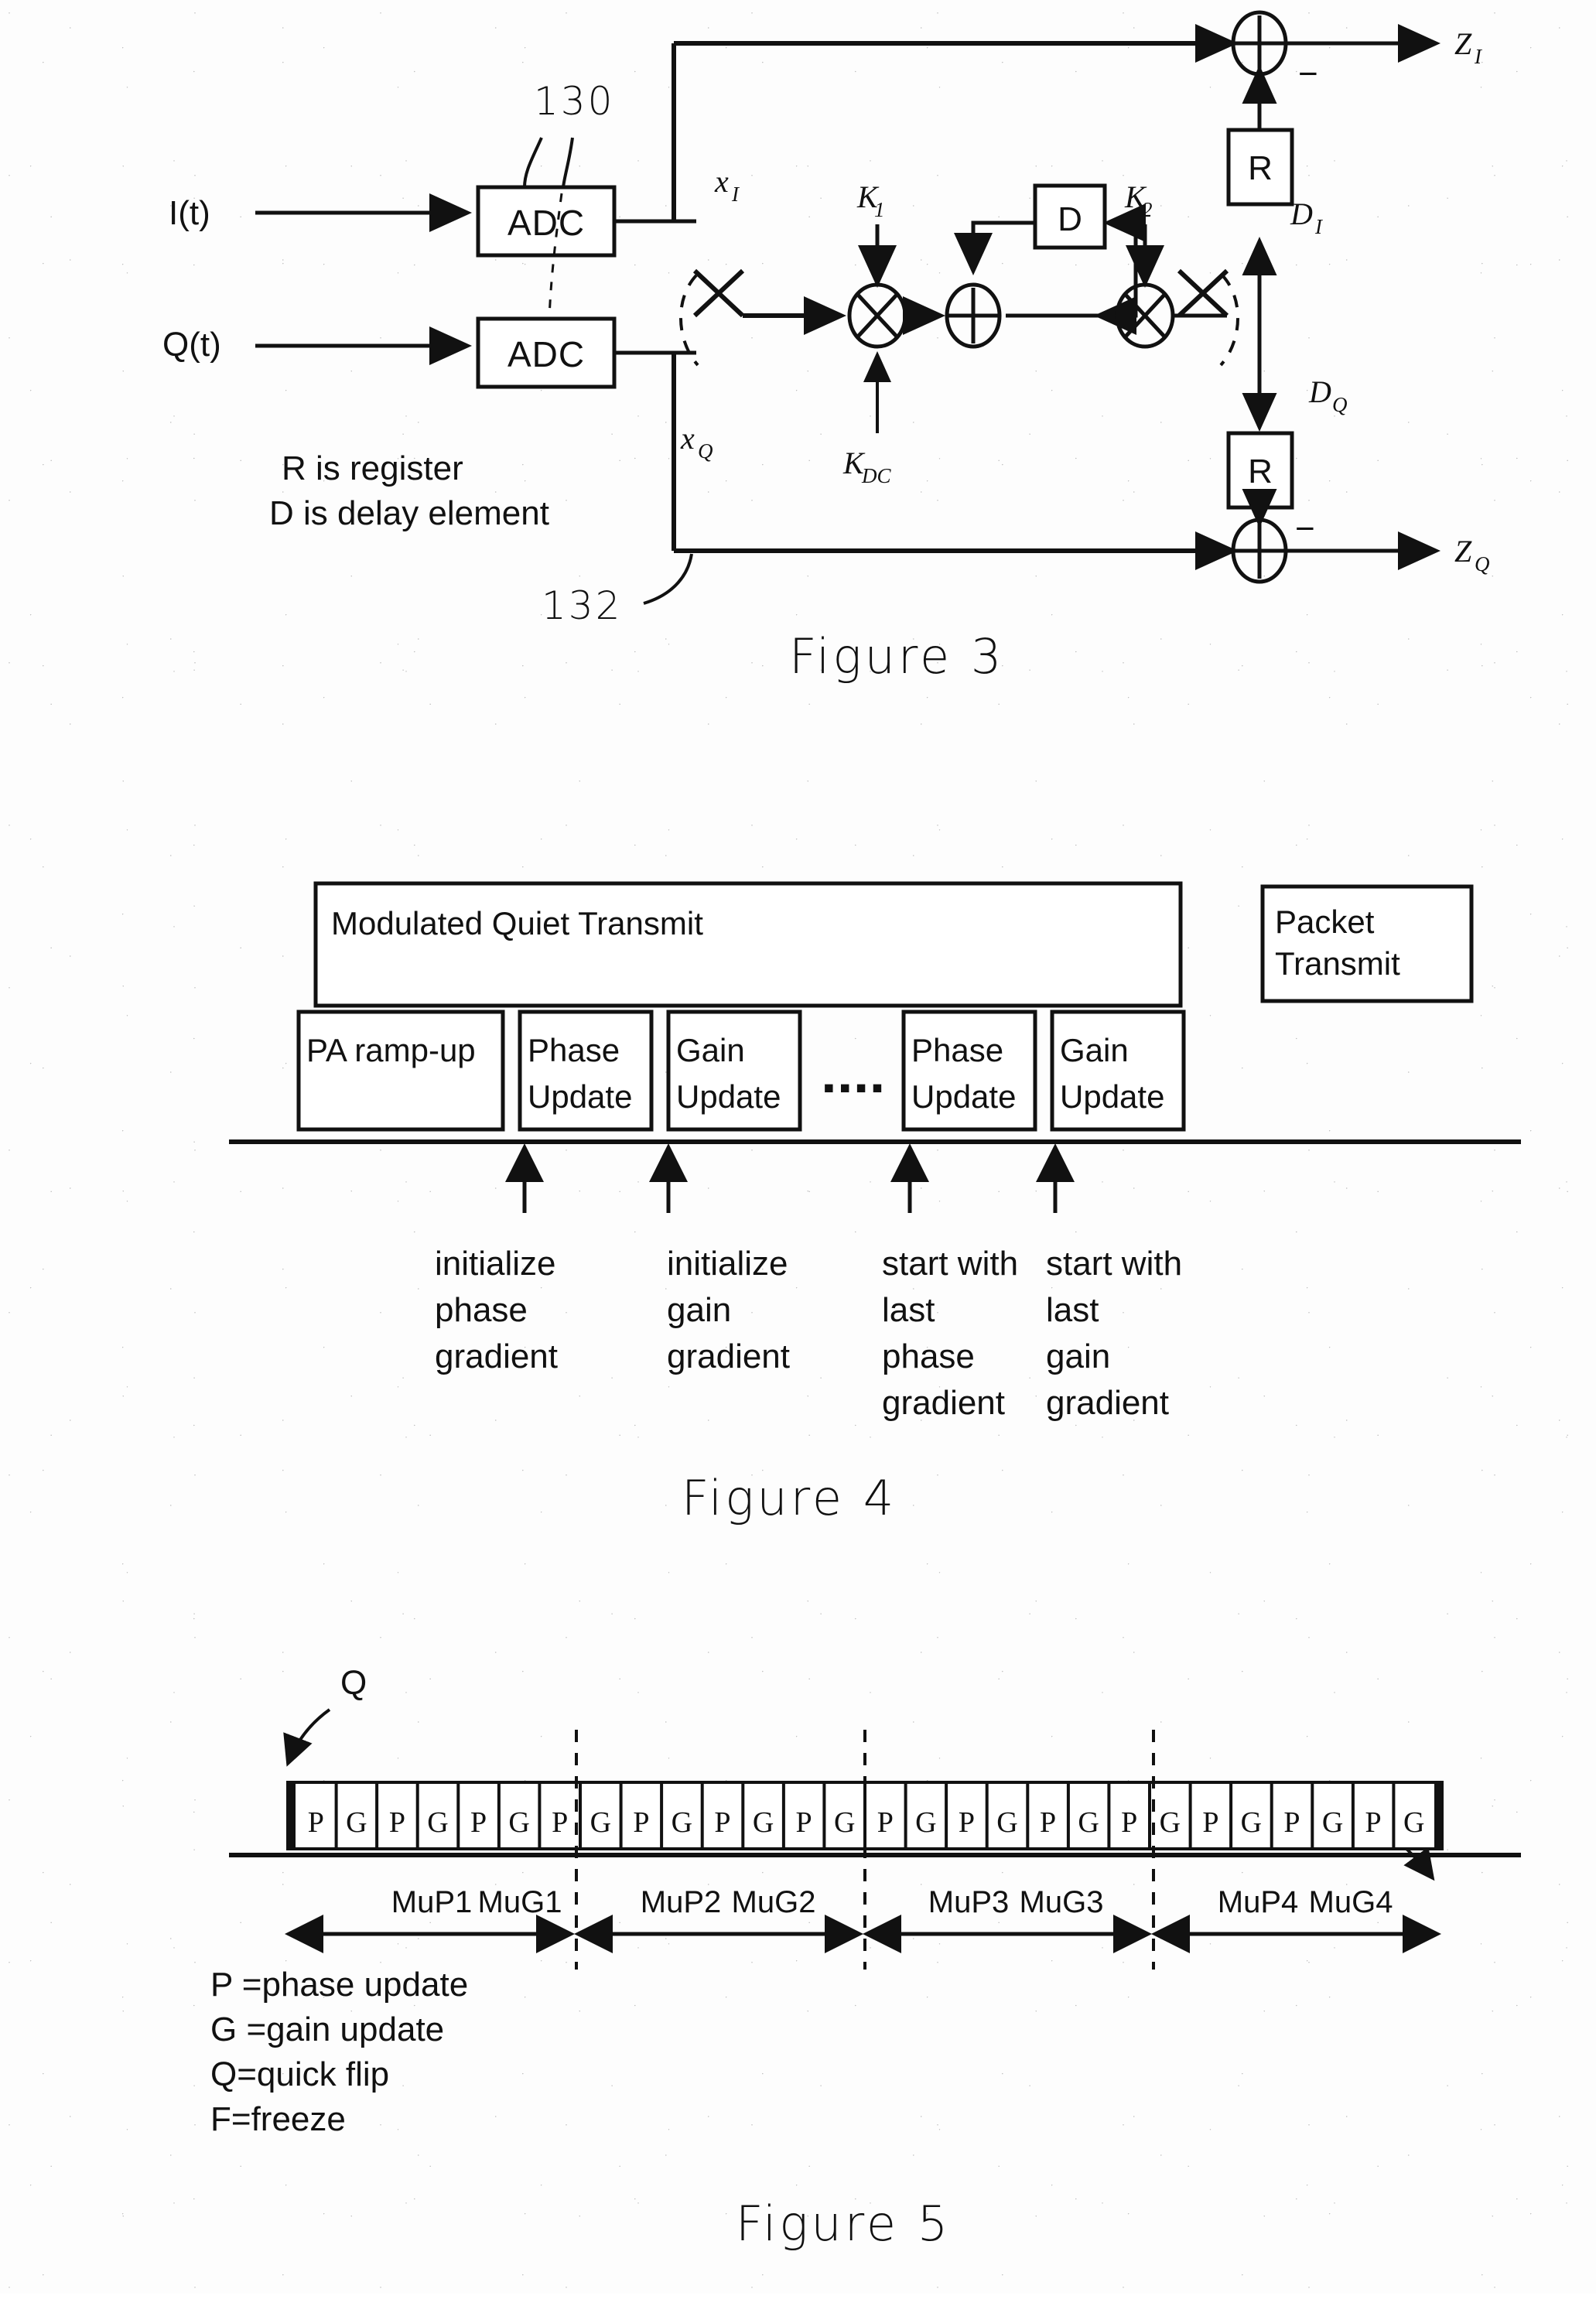 The image size is (1596, 2313). What do you see at coordinates (728, 1096) in the screenshot?
I see `slot-label-gain-update-1-line2: Update` at bounding box center [728, 1096].